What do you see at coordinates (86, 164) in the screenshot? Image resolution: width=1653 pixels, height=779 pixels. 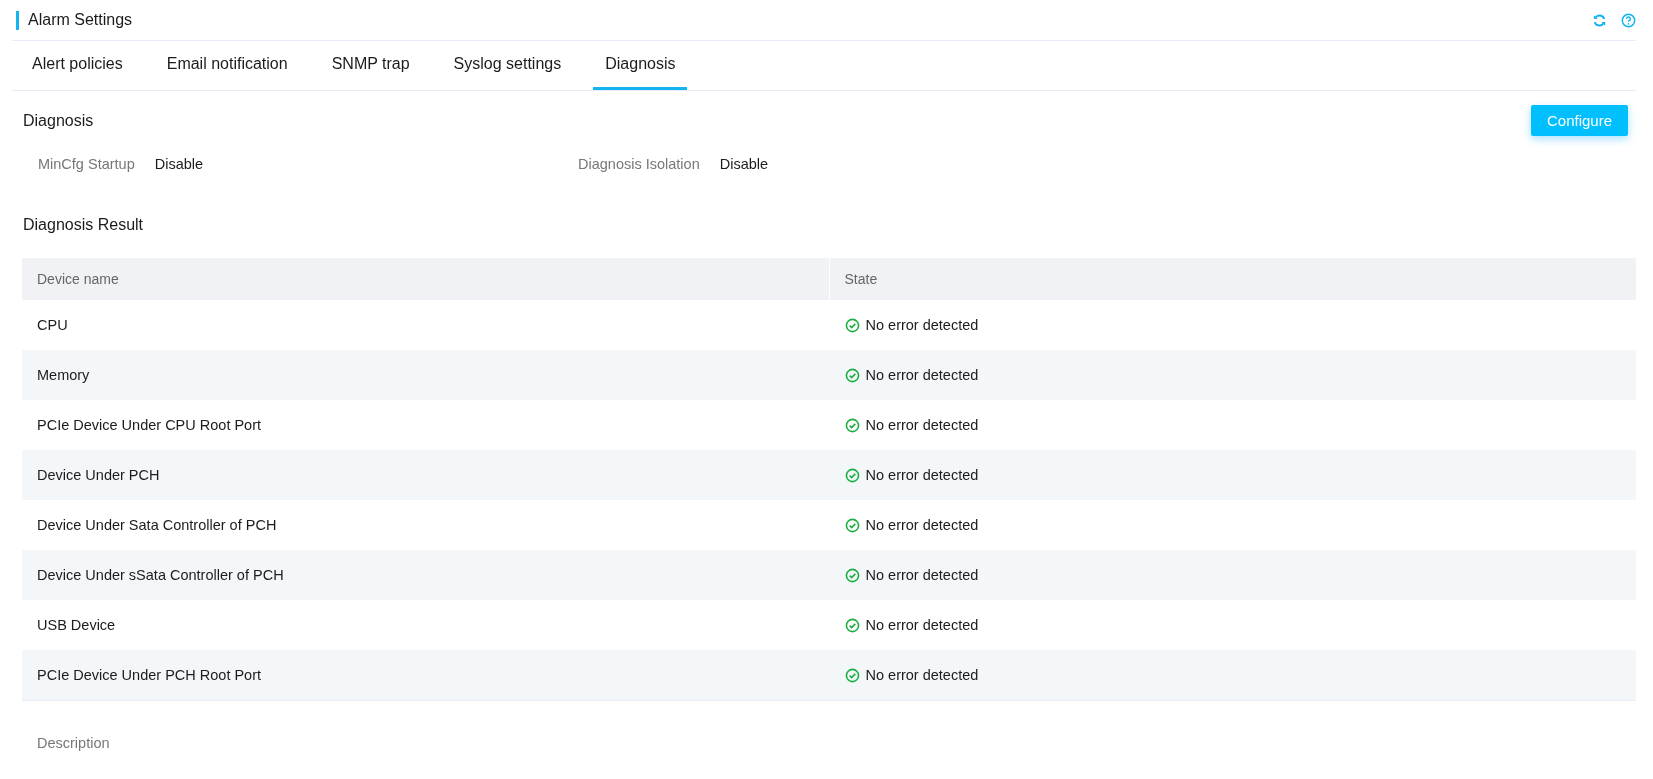 I see `setting-label: MinCfg Startup` at bounding box center [86, 164].